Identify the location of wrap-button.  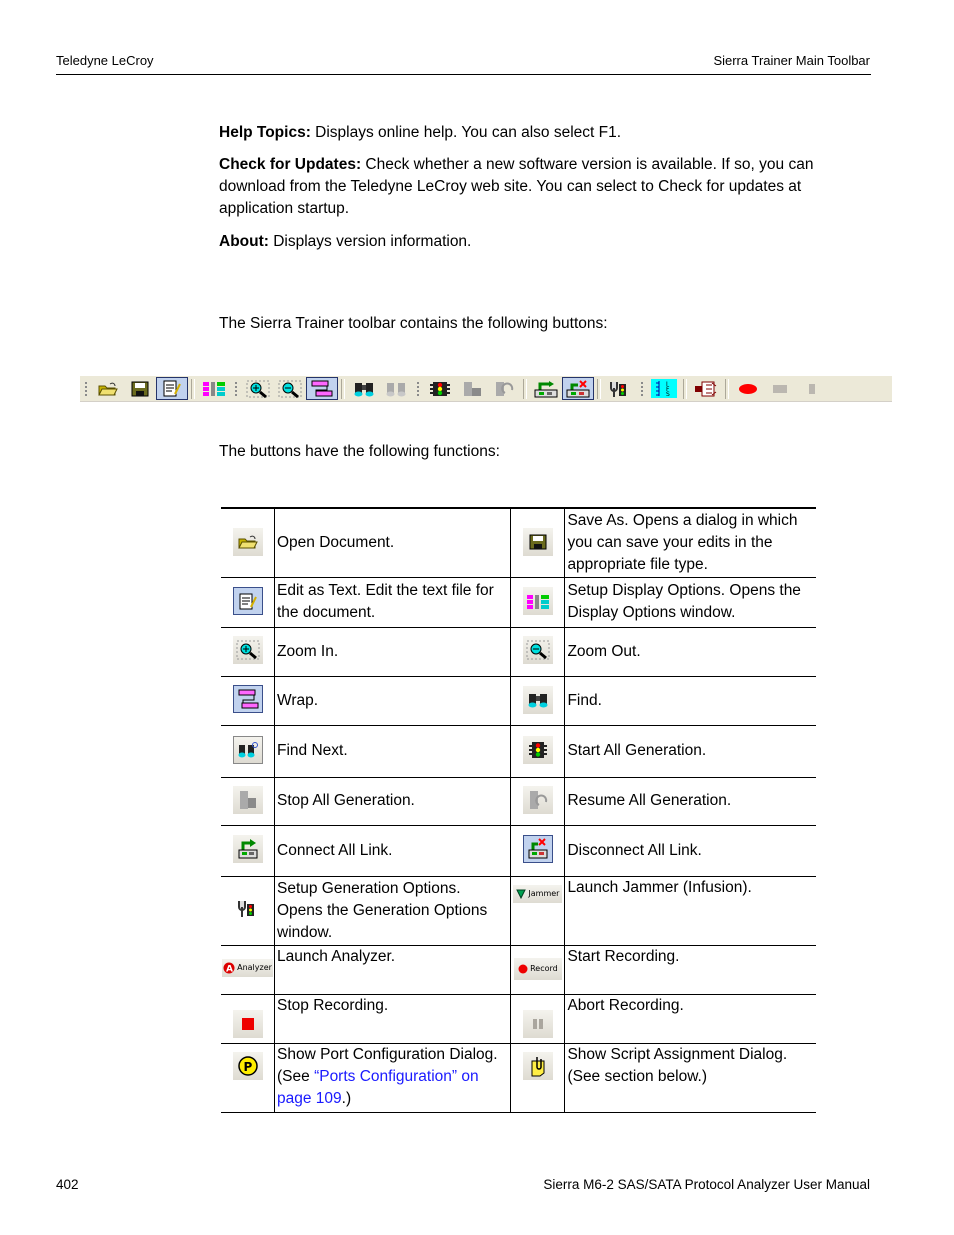
(322, 388).